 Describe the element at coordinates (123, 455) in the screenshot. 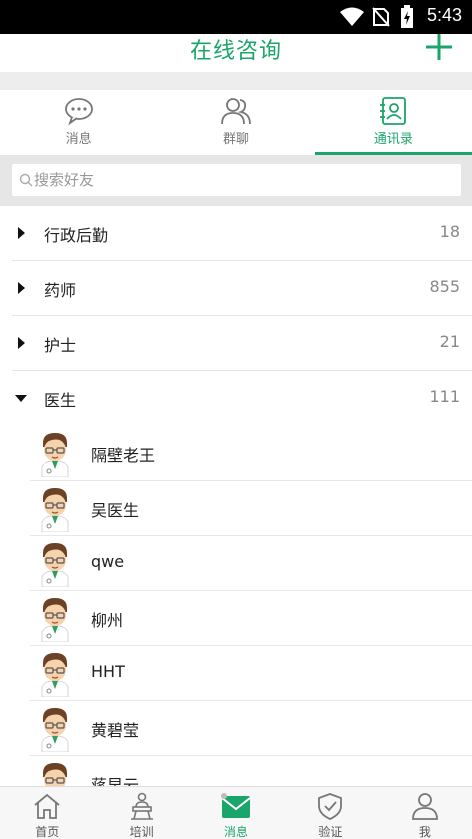

I see `contact-name: 隔壁老王` at that location.